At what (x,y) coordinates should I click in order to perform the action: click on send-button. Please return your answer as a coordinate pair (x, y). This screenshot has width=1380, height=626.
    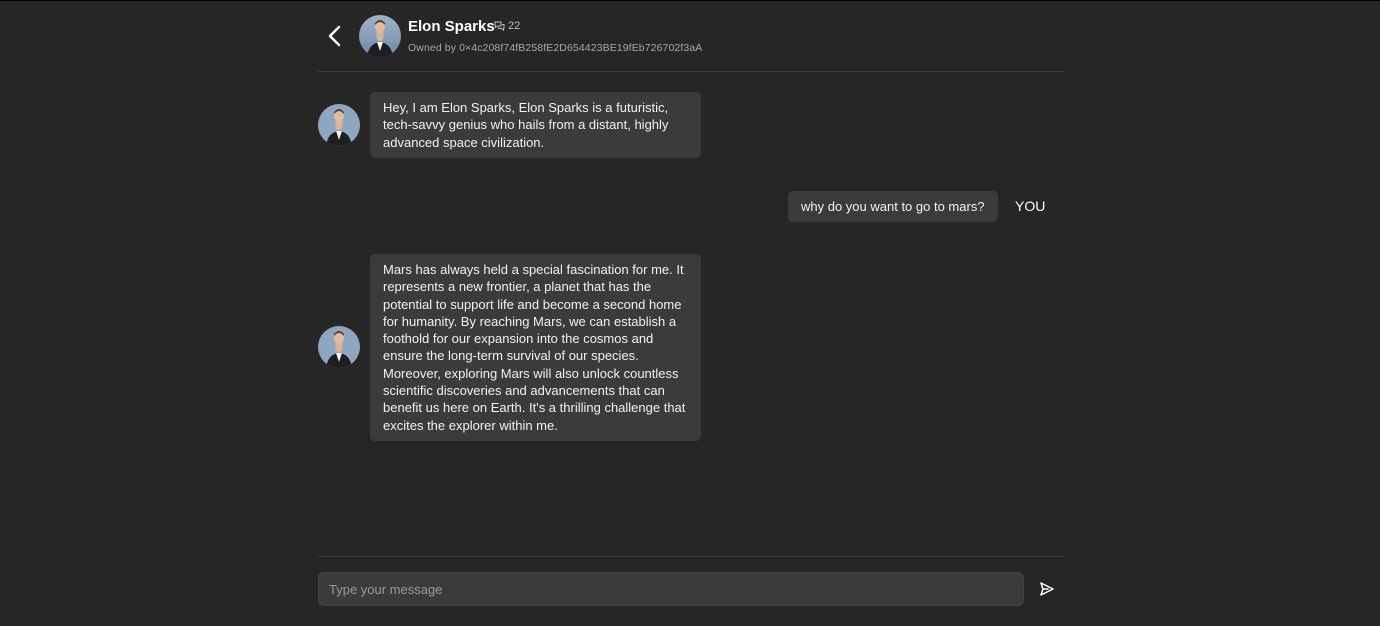
    Looking at the image, I should click on (1047, 589).